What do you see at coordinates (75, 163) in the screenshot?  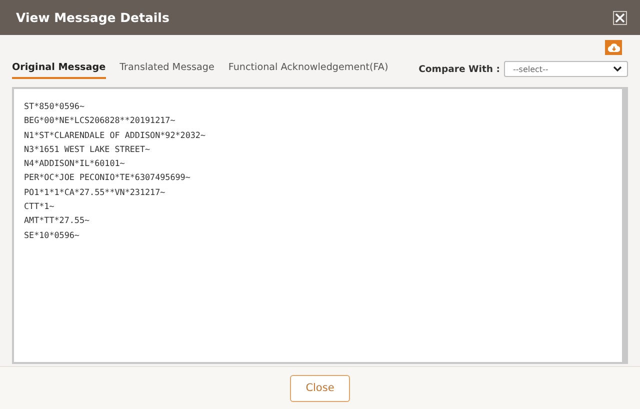 I see `message-line: N4*ADDISON*IL*60101~` at bounding box center [75, 163].